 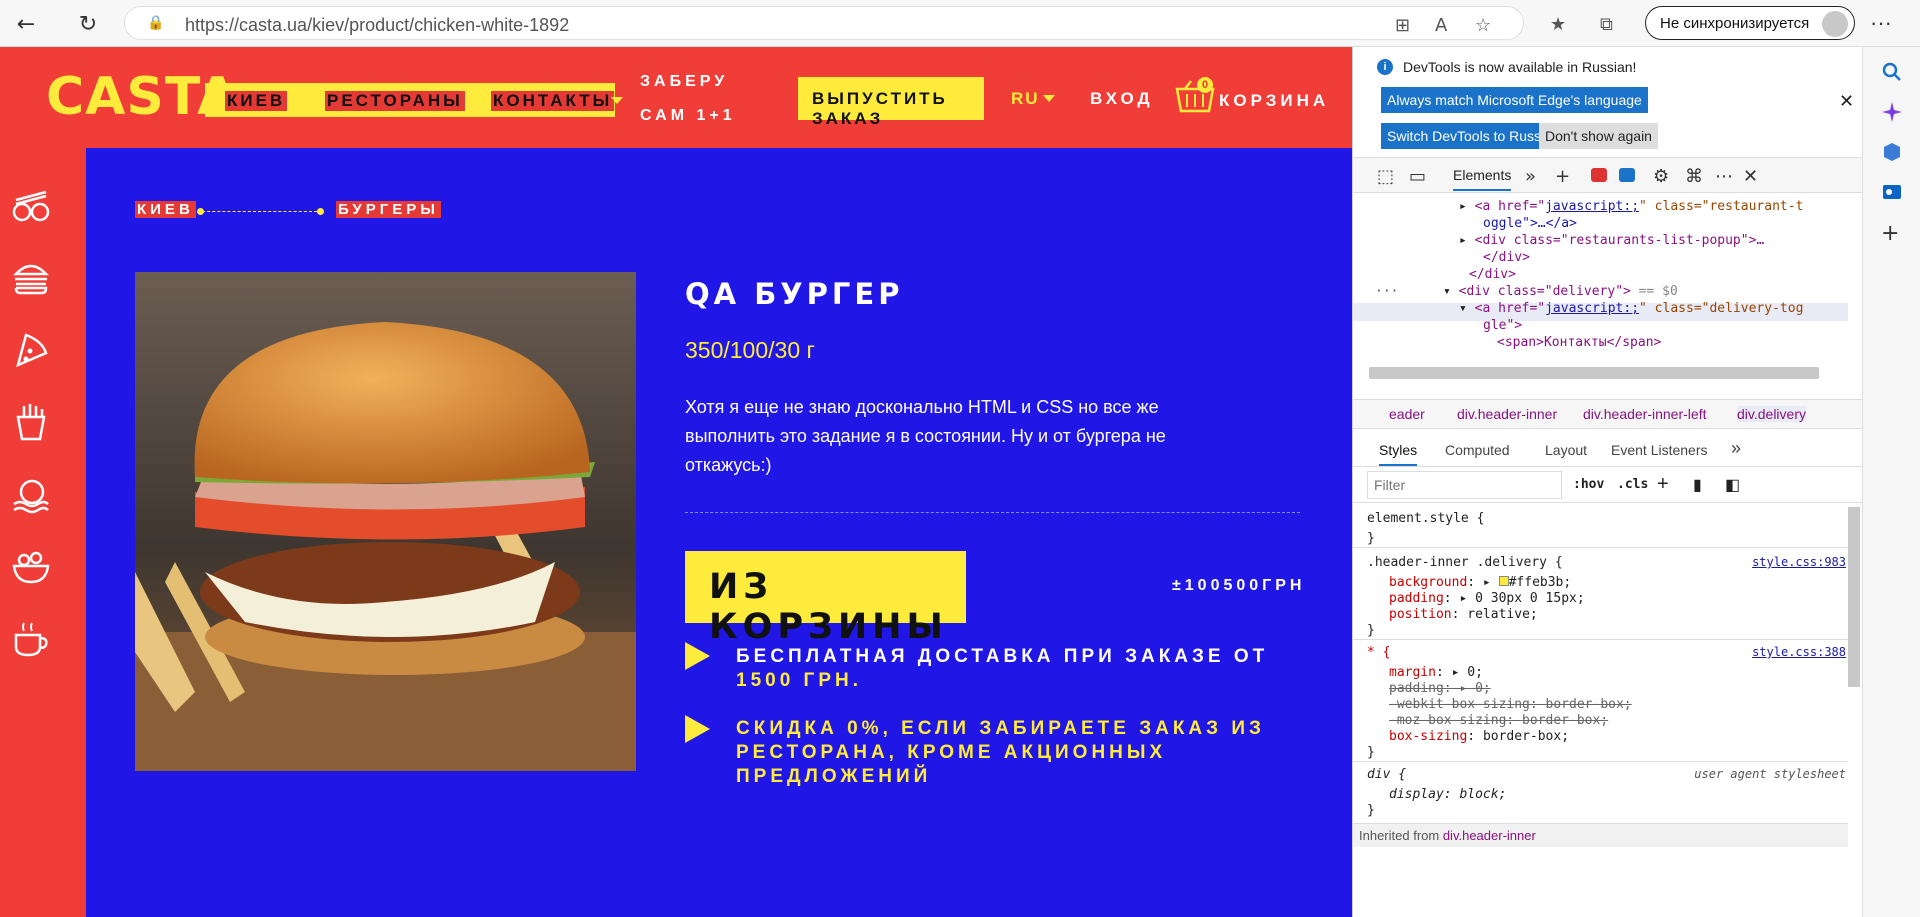 What do you see at coordinates (1644, 414) in the screenshot?
I see `crumb-item: div.header-inner-left` at bounding box center [1644, 414].